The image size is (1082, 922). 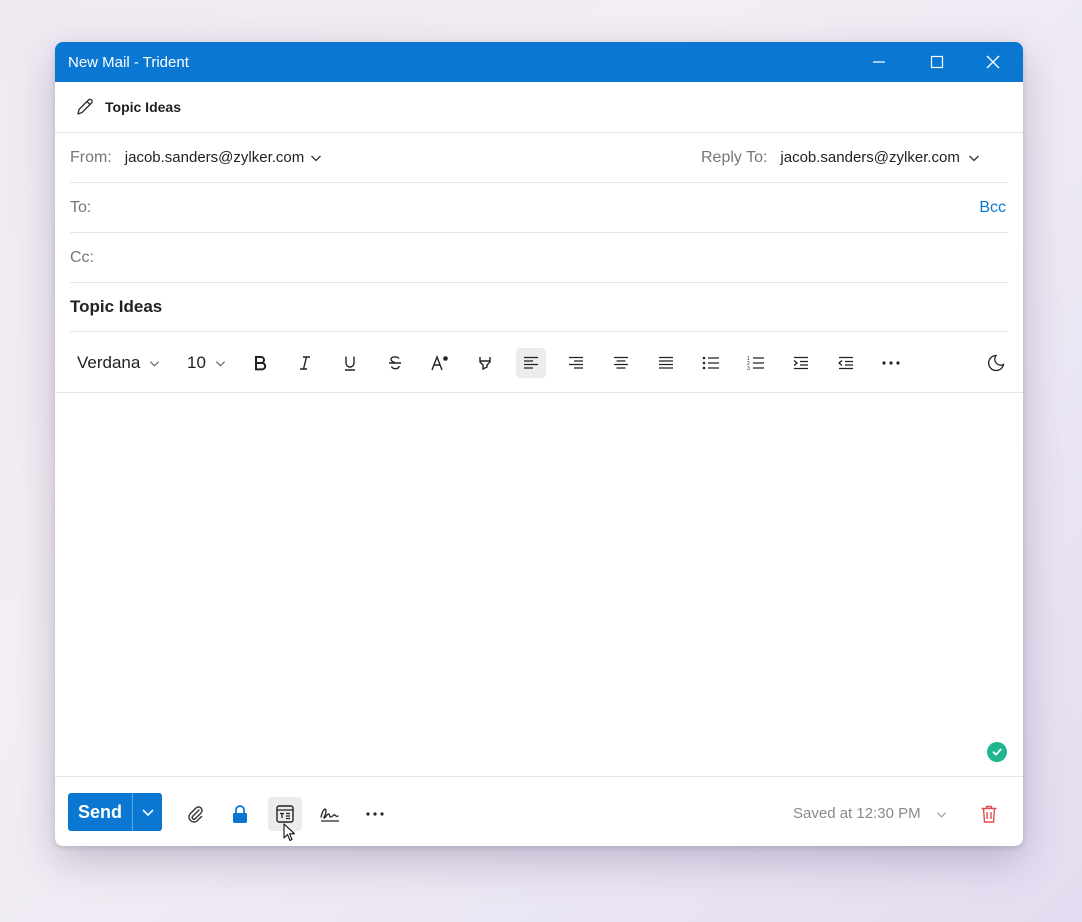 I want to click on more-options-button, so click(x=375, y=814).